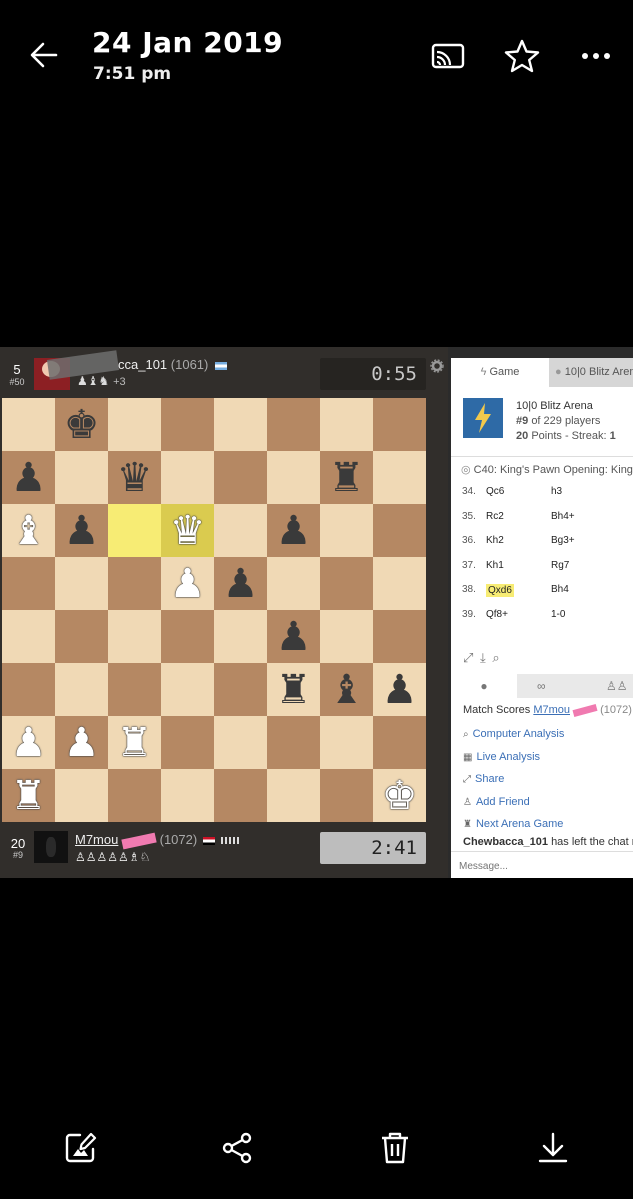 The width and height of the screenshot is (633, 1199). Describe the element at coordinates (448, 56) in the screenshot. I see `cast-icon` at that location.